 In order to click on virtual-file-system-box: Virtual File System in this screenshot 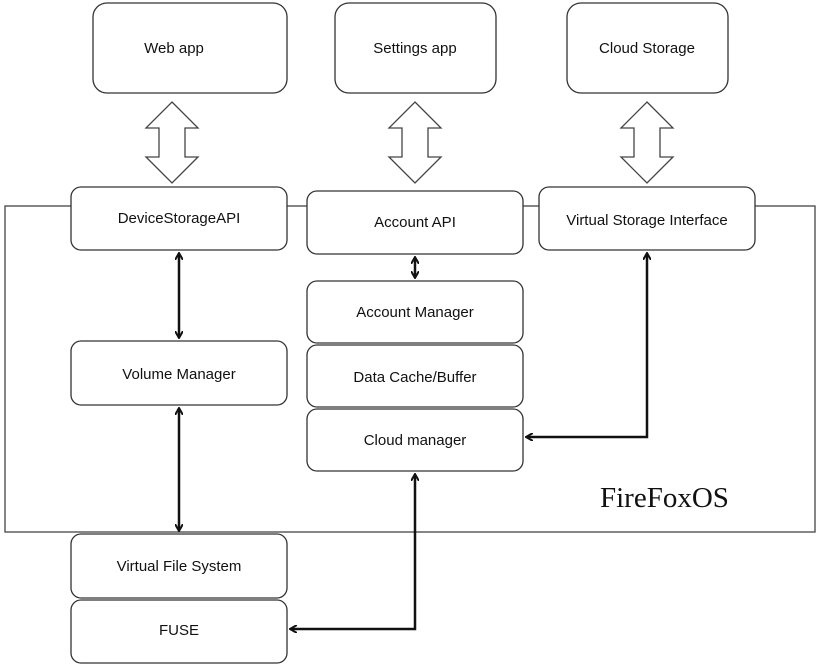, I will do `click(179, 566)`.